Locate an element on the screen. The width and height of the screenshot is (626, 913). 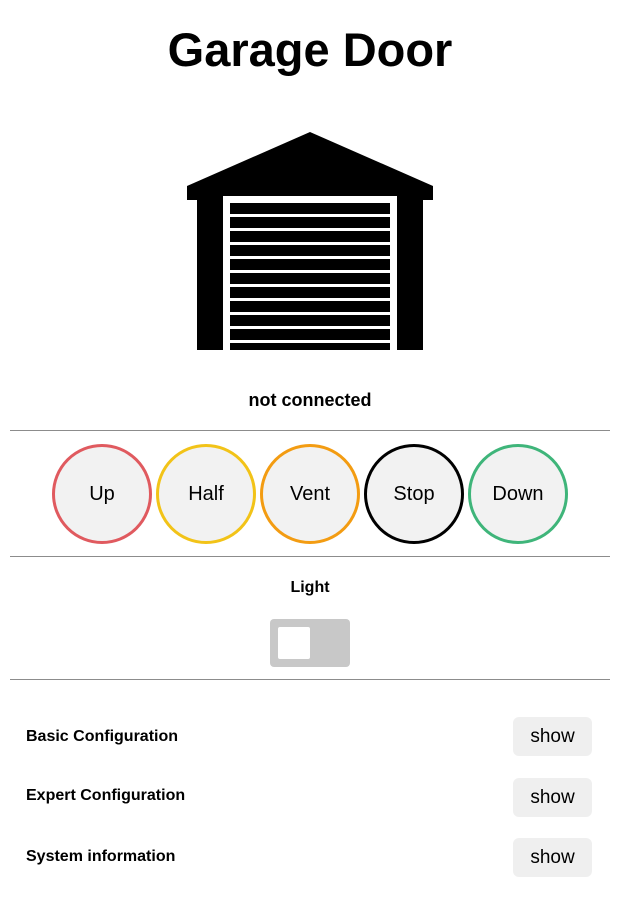
basic-configuration-show-button: show is located at coordinates (552, 736).